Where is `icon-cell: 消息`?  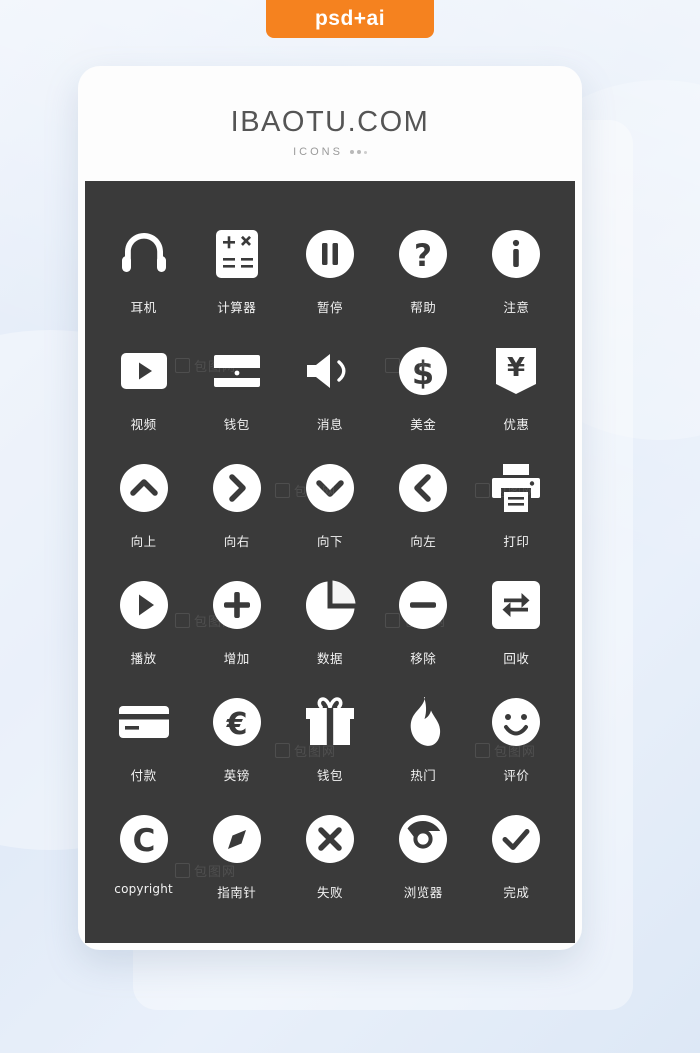
icon-cell: 消息 is located at coordinates (329, 398).